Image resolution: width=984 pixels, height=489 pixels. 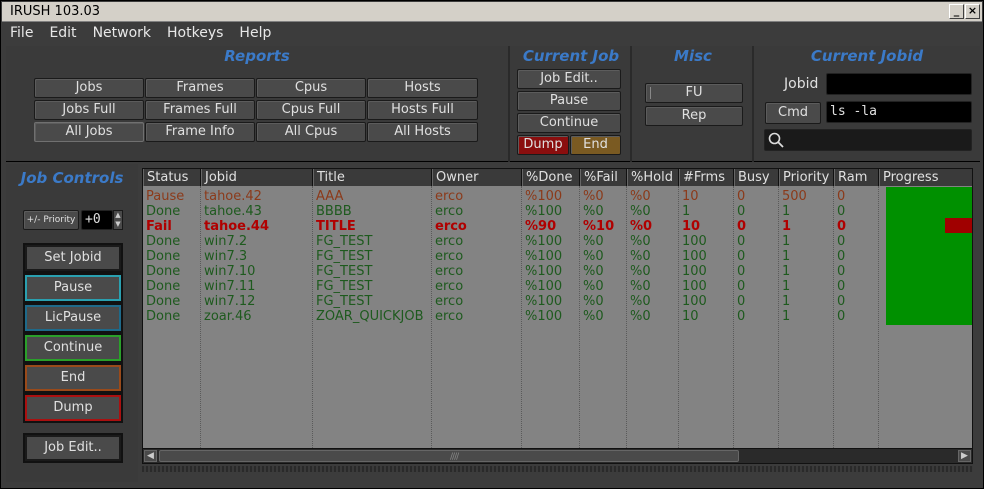 I want to click on frame-info-button: Frame Info, so click(x=200, y=132).